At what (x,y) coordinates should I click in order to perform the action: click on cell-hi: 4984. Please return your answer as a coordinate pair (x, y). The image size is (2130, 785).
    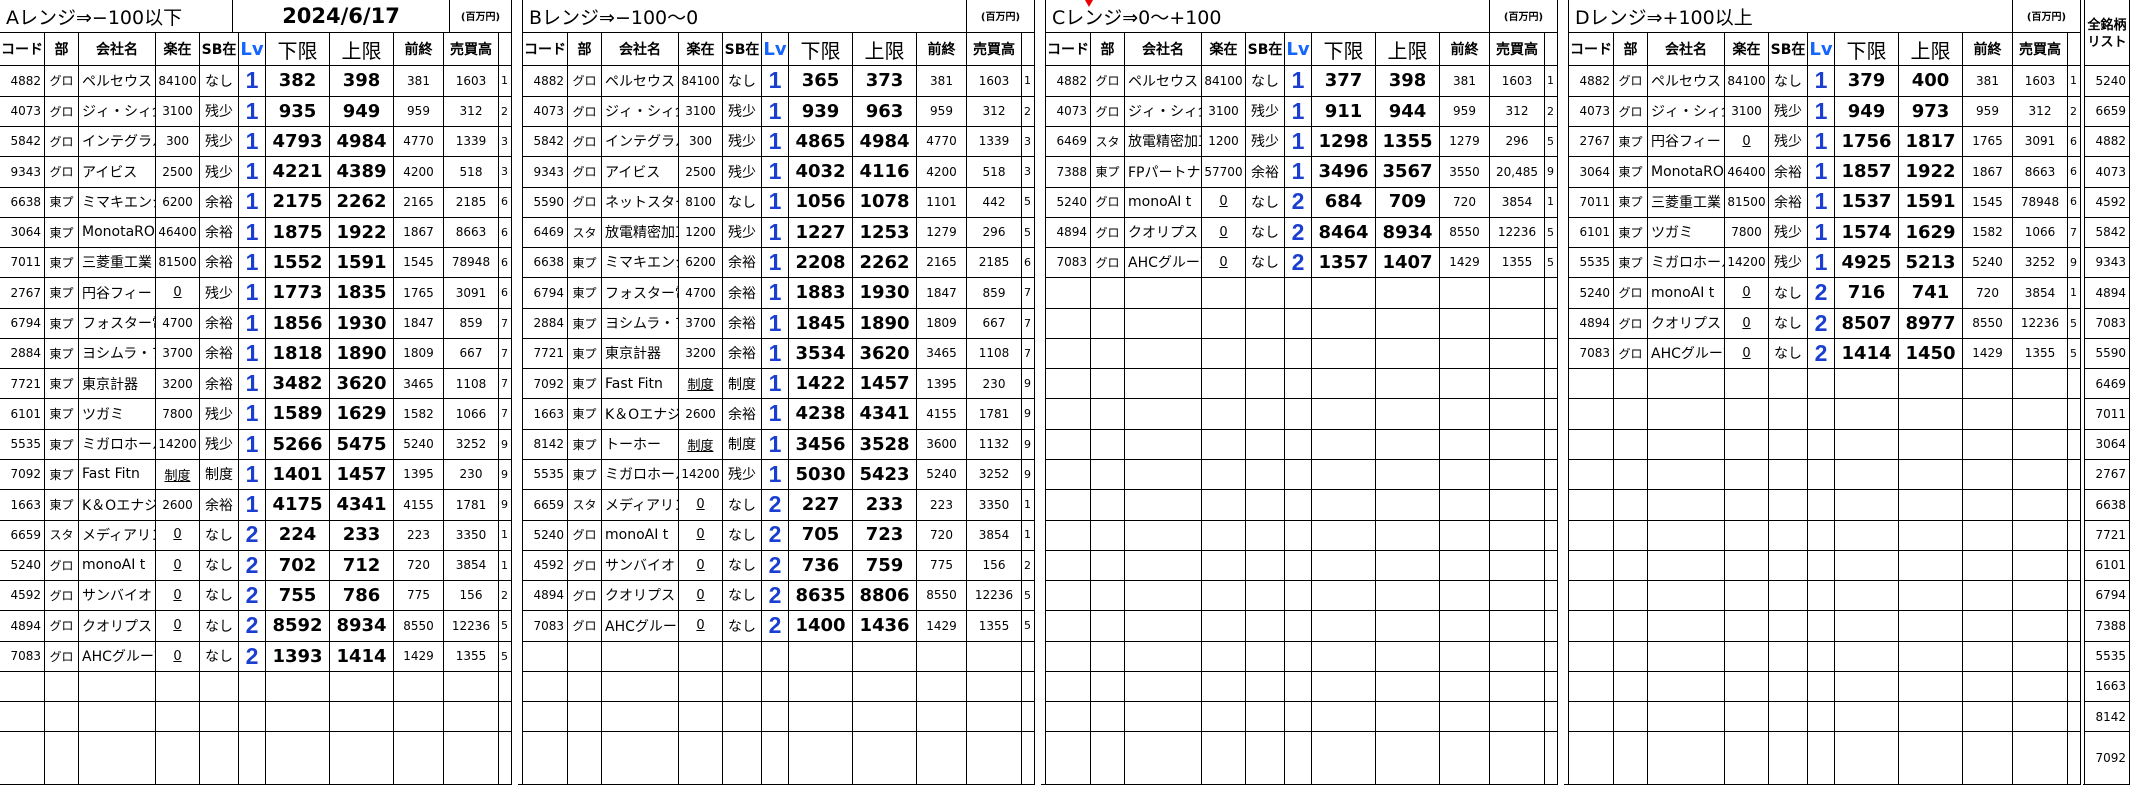
    Looking at the image, I should click on (362, 142).